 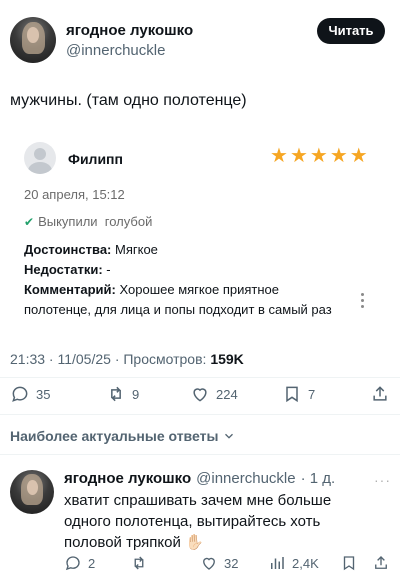 What do you see at coordinates (110, 359) in the screenshot?
I see `tweet-timestamp: 21:33 · 11/05/25 · Просмотров:` at bounding box center [110, 359].